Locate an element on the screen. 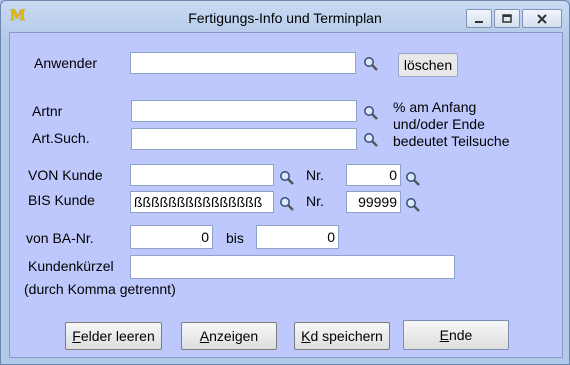  hint-line-2: und/oder Ende is located at coordinates (439, 124).